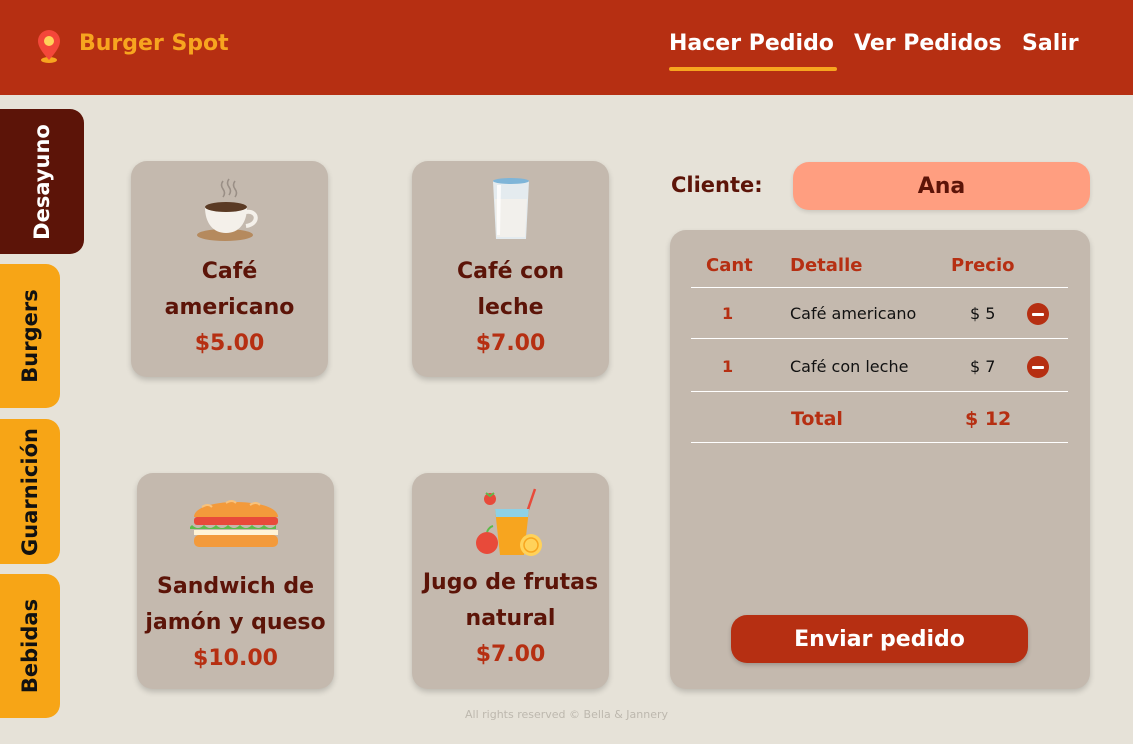 The image size is (1133, 744). Describe the element at coordinates (1050, 43) in the screenshot. I see `nav-salir: Salir` at that location.